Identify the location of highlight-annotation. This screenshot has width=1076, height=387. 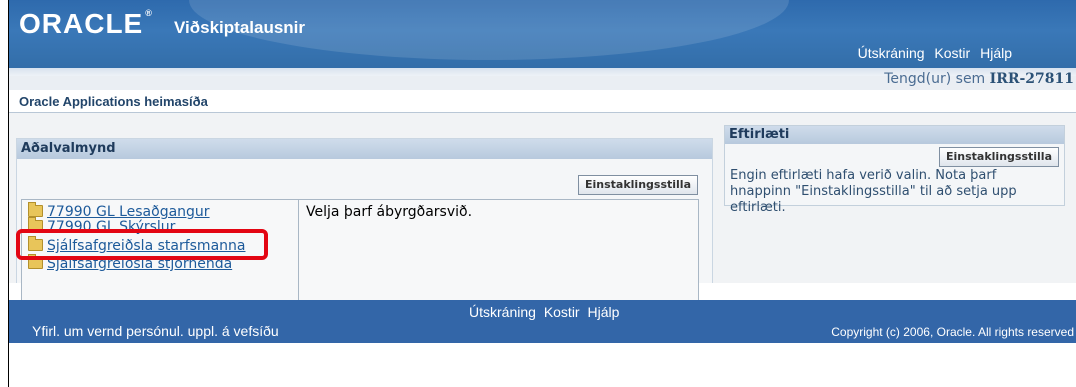
(142, 244).